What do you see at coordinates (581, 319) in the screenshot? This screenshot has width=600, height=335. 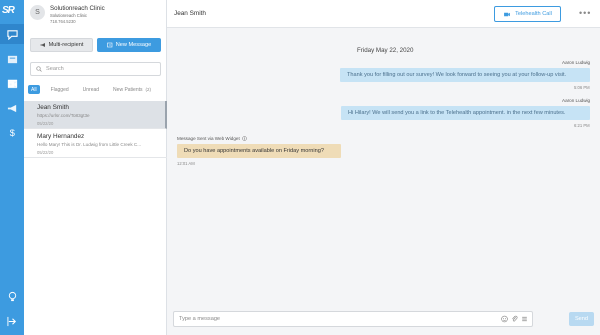 I see `send-button: Send` at bounding box center [581, 319].